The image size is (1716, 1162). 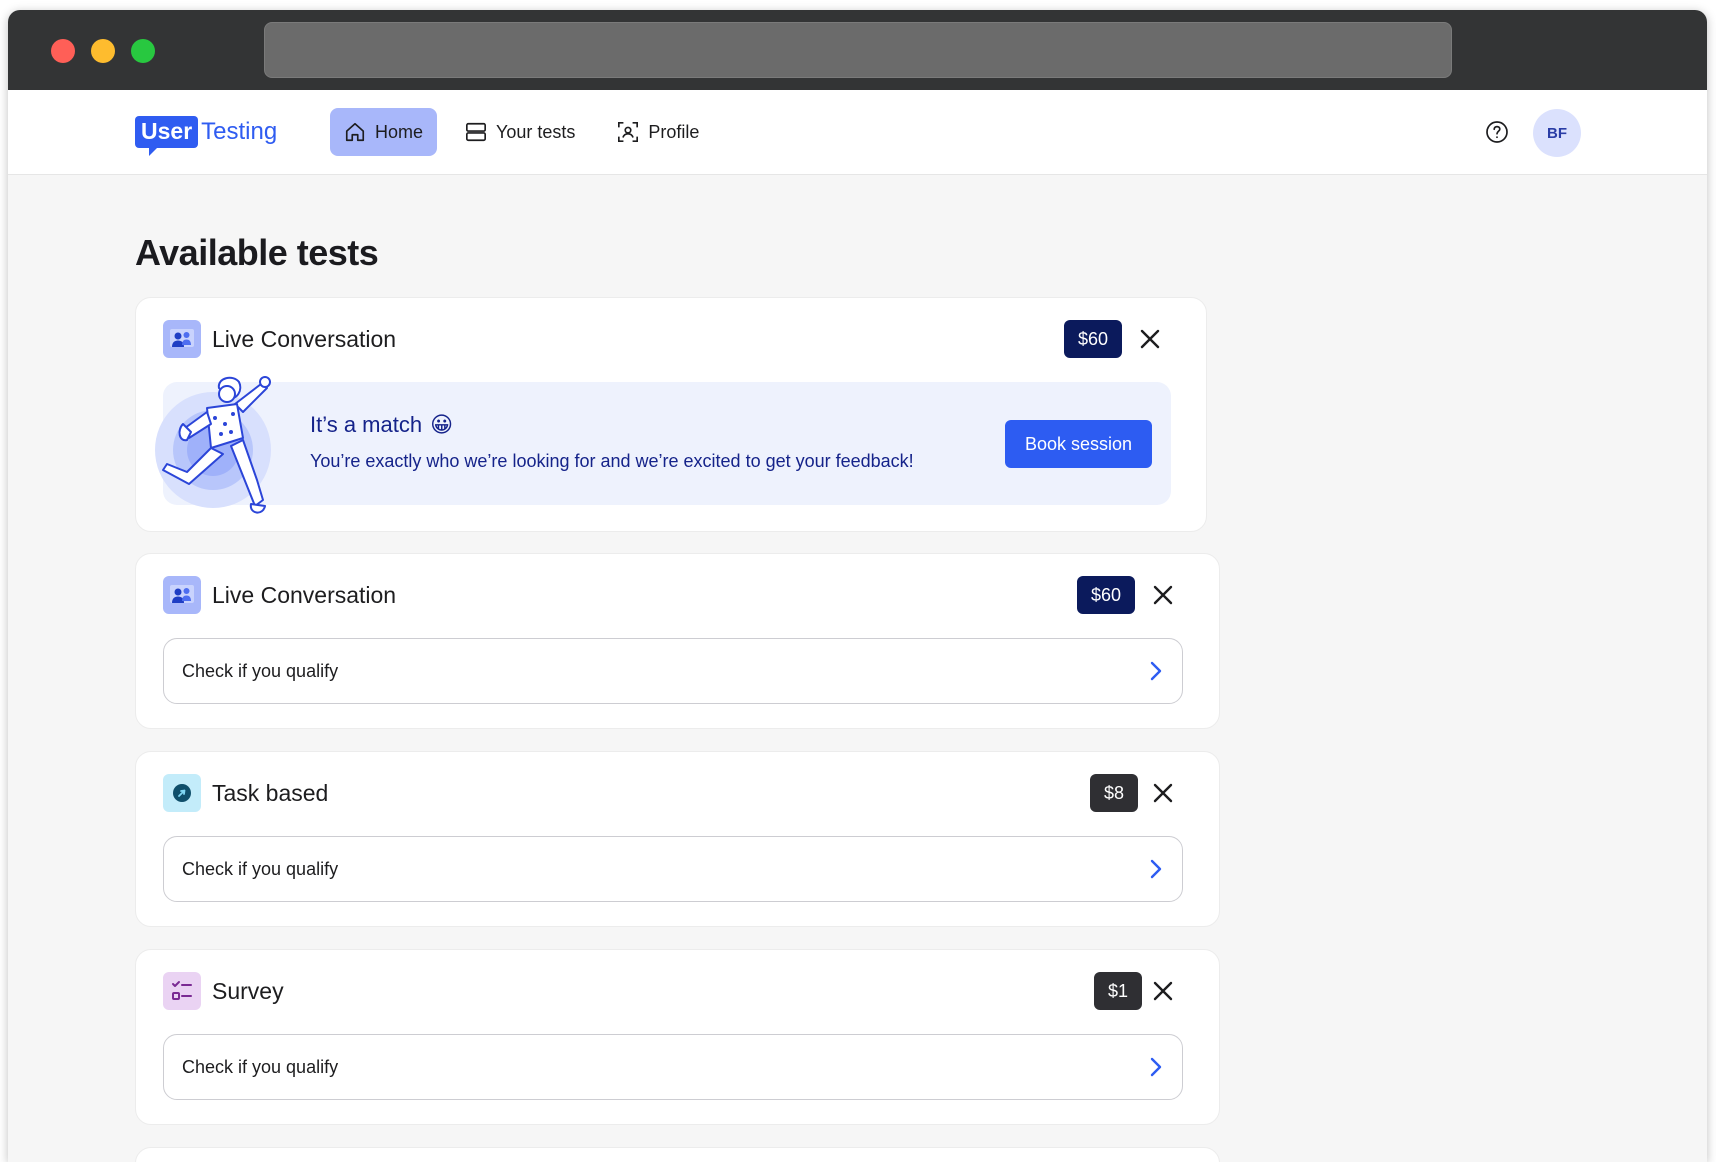 What do you see at coordinates (257, 252) in the screenshot?
I see `page-title: Available tests` at bounding box center [257, 252].